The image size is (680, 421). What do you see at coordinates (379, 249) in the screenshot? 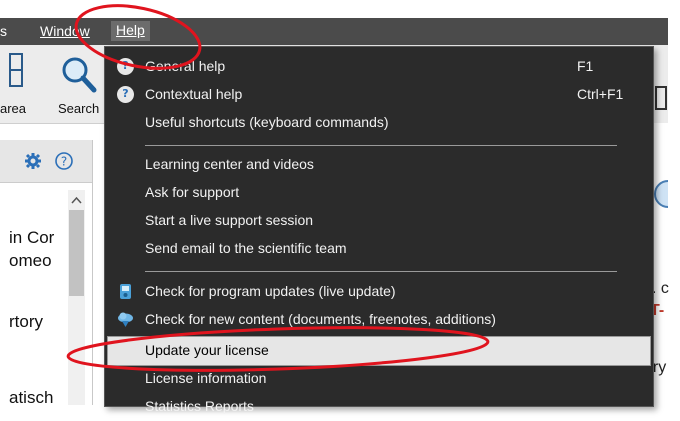
I see `menu-send-email: Send email to the scientific team` at bounding box center [379, 249].